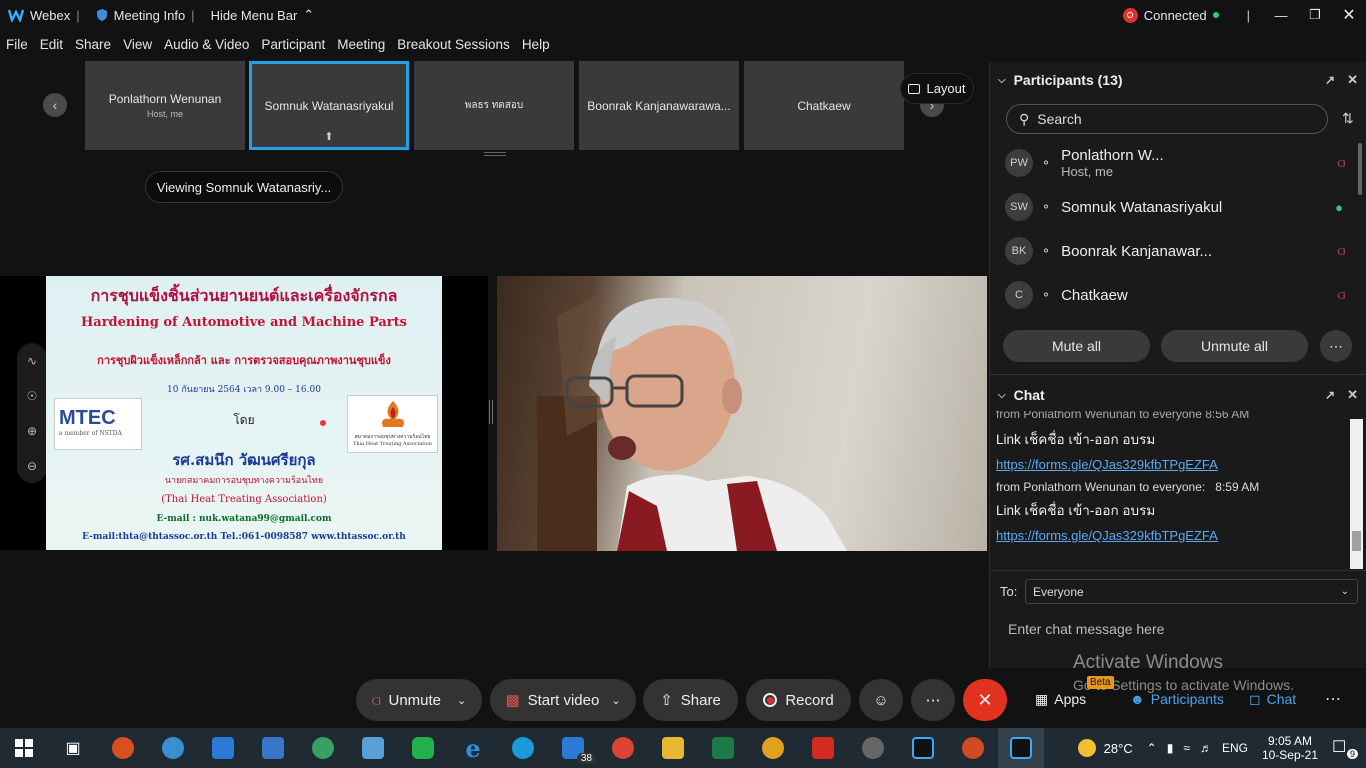 The image size is (1366, 768). I want to click on menu-meeting: Meeting, so click(361, 45).